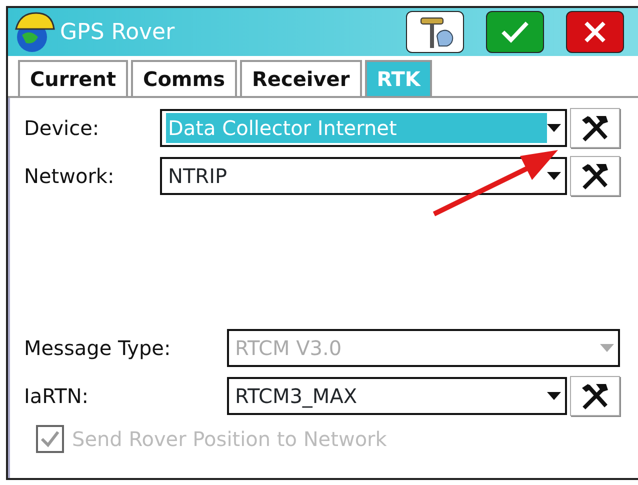 Image resolution: width=638 pixels, height=485 pixels. Describe the element at coordinates (62, 128) in the screenshot. I see `field-label: Device:` at that location.